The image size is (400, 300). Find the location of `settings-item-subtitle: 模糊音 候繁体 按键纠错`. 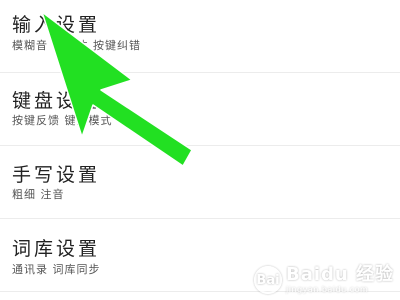

settings-item-subtitle: 模糊音 候繁体 按键纠错 is located at coordinates (76, 45).